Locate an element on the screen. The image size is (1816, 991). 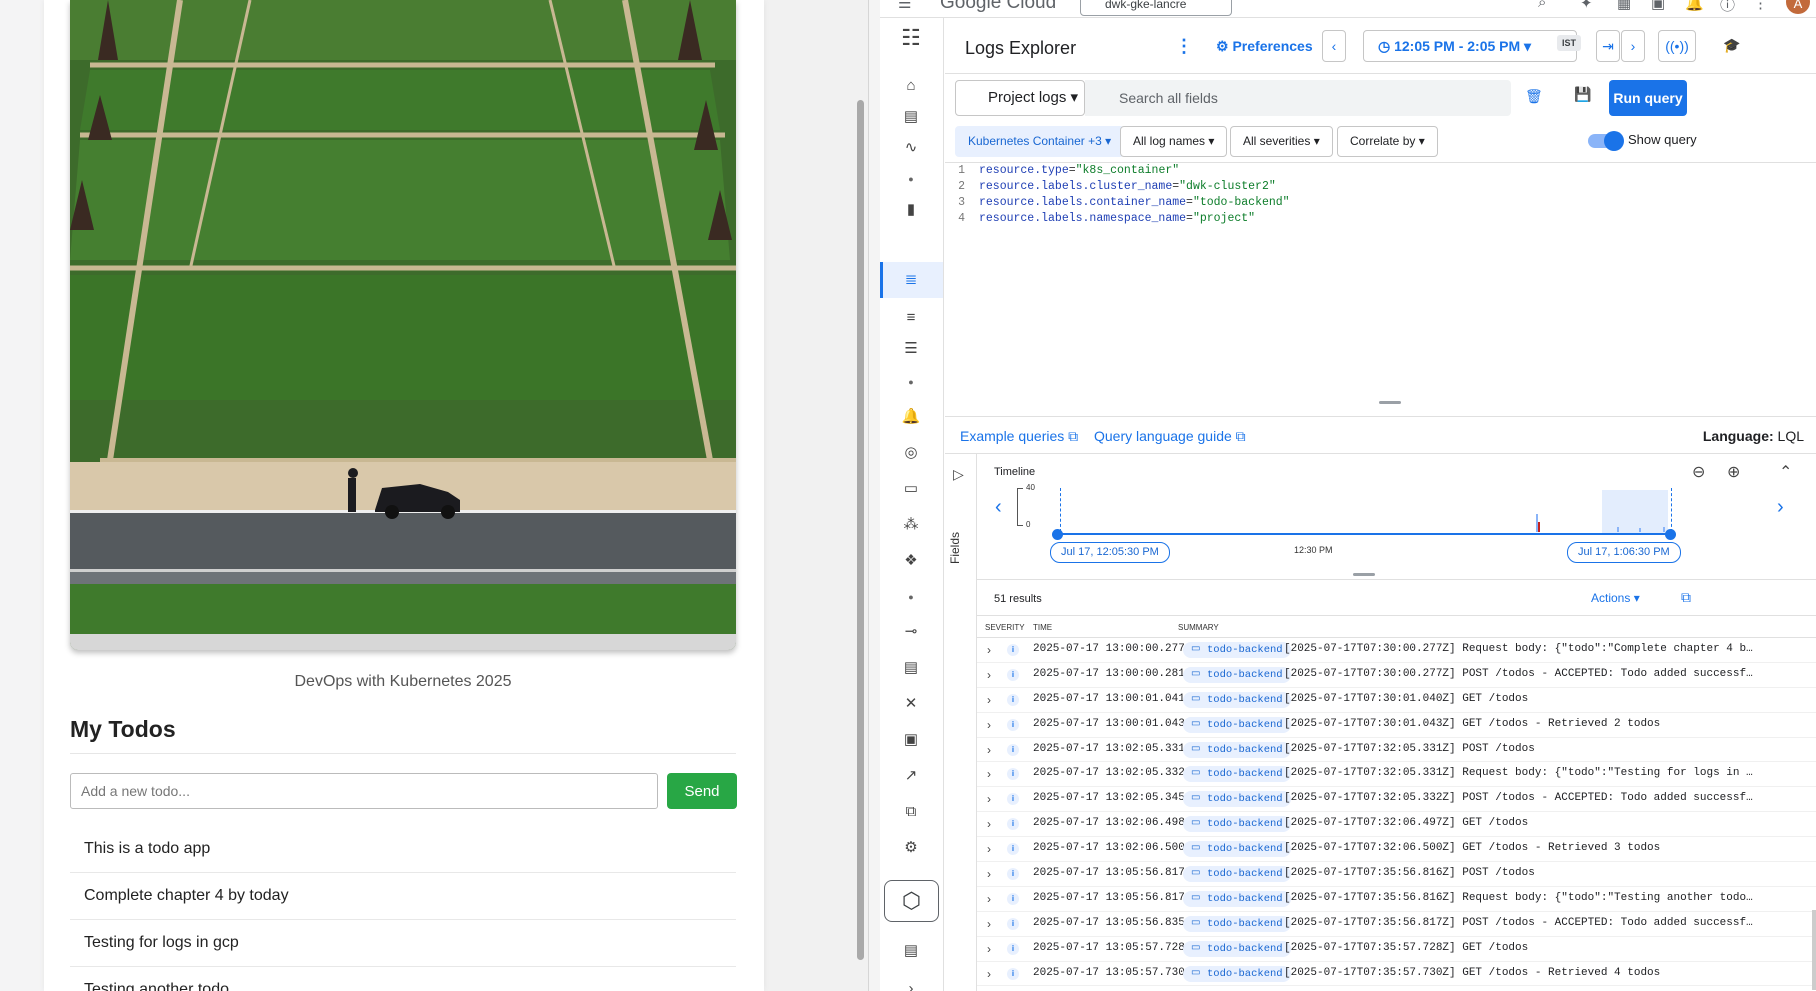
settings-icon: ⚙ is located at coordinates (911, 848).